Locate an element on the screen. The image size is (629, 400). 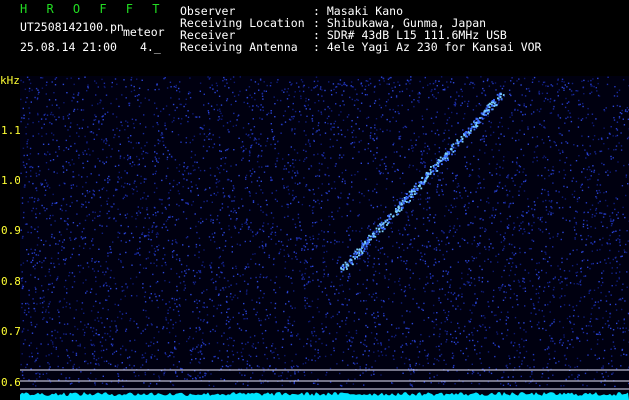
freq-axis: 1.1 1.0 0.9 0.8 0.7 0.6 is located at coordinates (10, 238).